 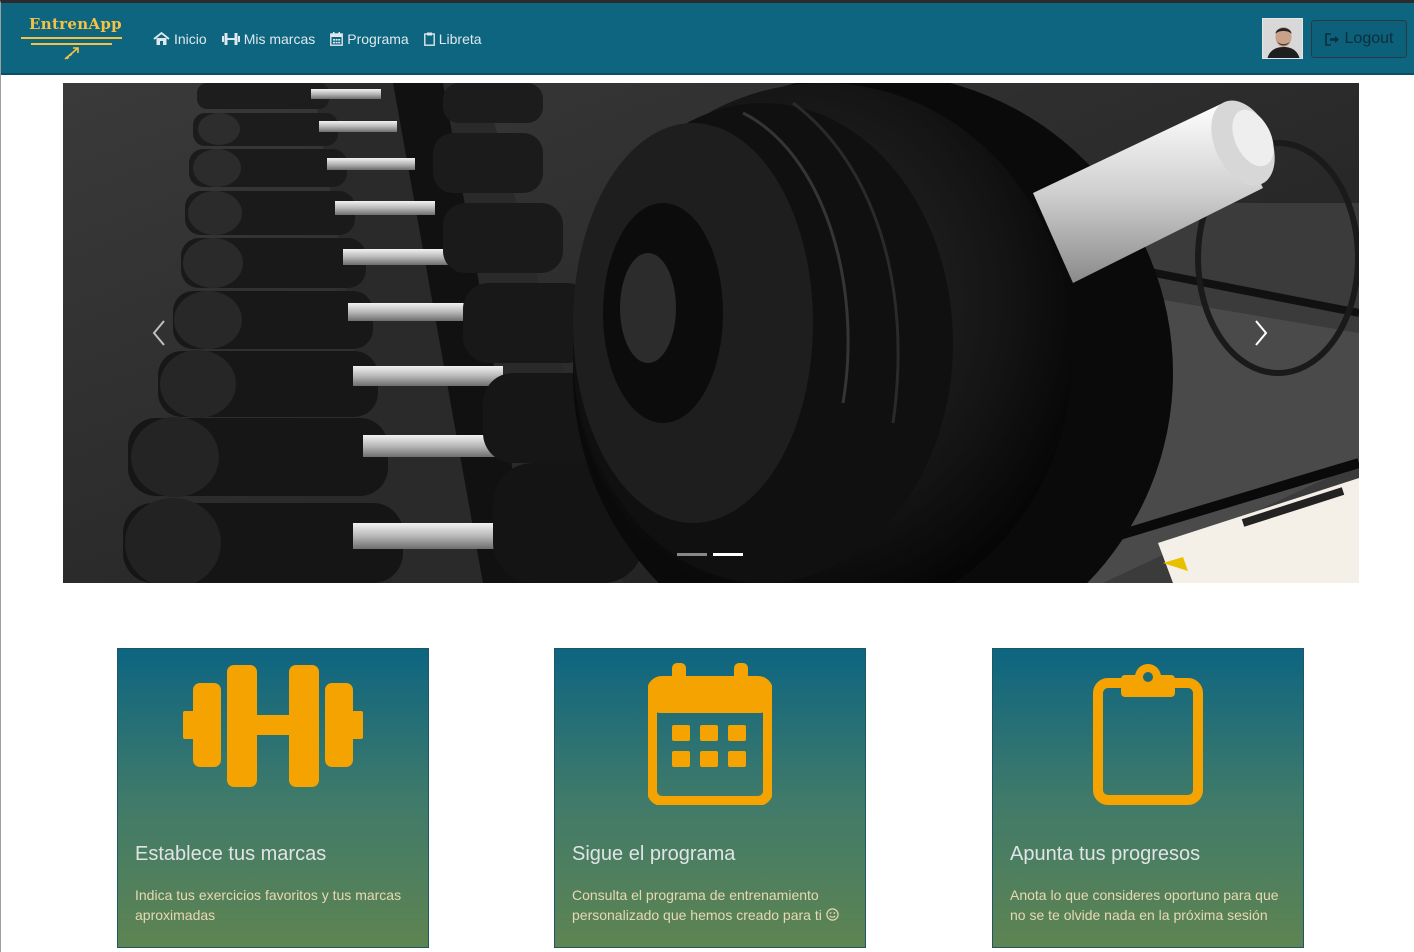 I want to click on home-icon, so click(x=161, y=38).